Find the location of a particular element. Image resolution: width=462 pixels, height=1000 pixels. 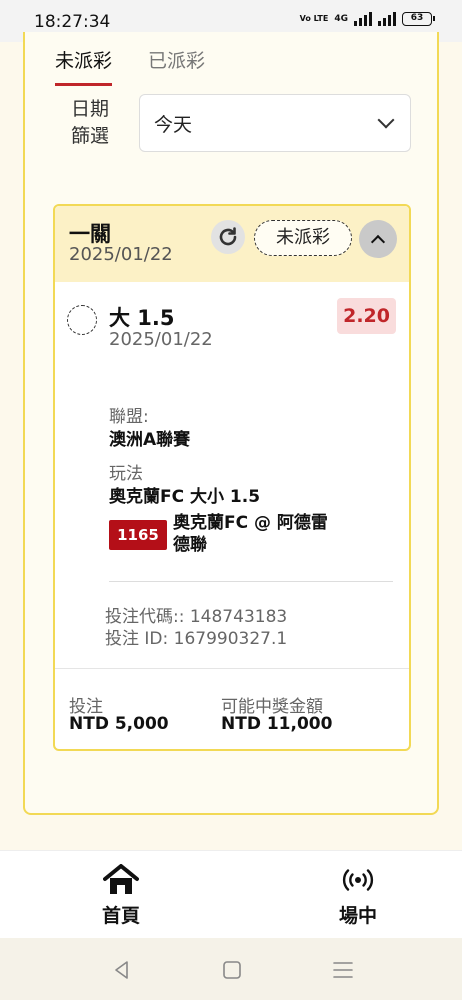

home-button-icon is located at coordinates (232, 970).